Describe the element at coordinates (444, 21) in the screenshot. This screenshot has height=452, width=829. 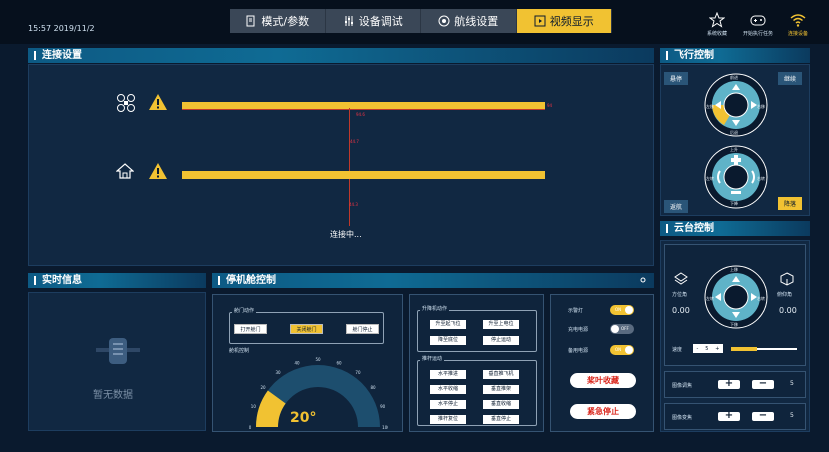
I see `route-icon` at that location.